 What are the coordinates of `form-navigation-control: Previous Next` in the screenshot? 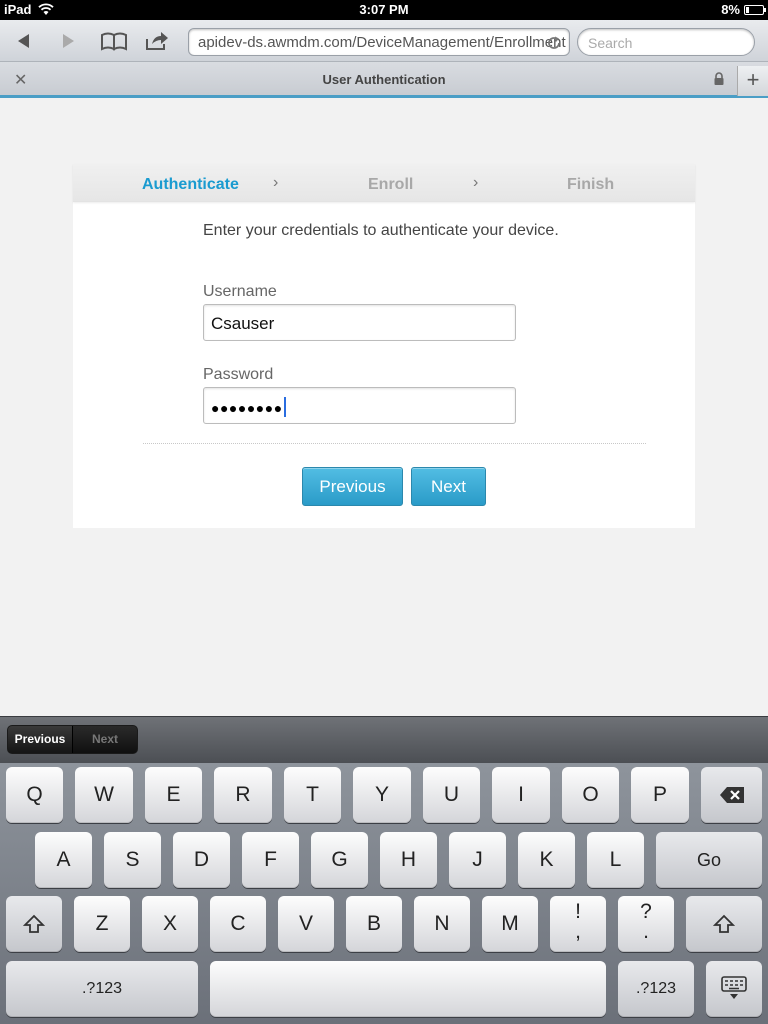 It's located at (72, 739).